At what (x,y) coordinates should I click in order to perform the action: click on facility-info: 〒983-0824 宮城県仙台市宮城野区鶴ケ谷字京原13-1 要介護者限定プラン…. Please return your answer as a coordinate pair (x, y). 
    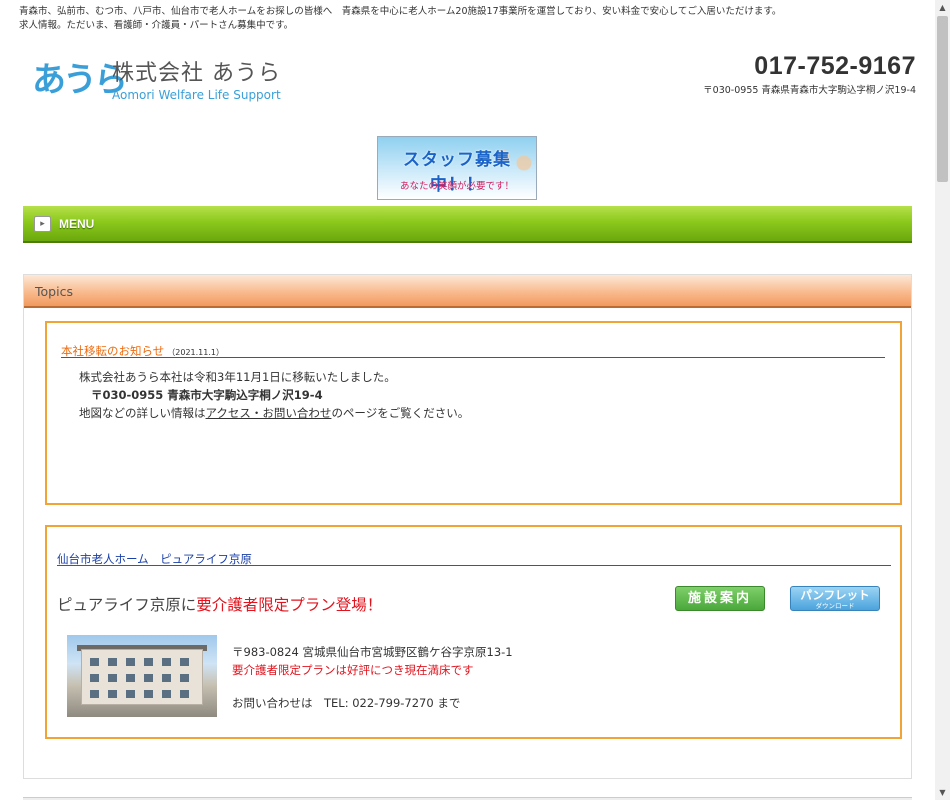
    Looking at the image, I should click on (372, 677).